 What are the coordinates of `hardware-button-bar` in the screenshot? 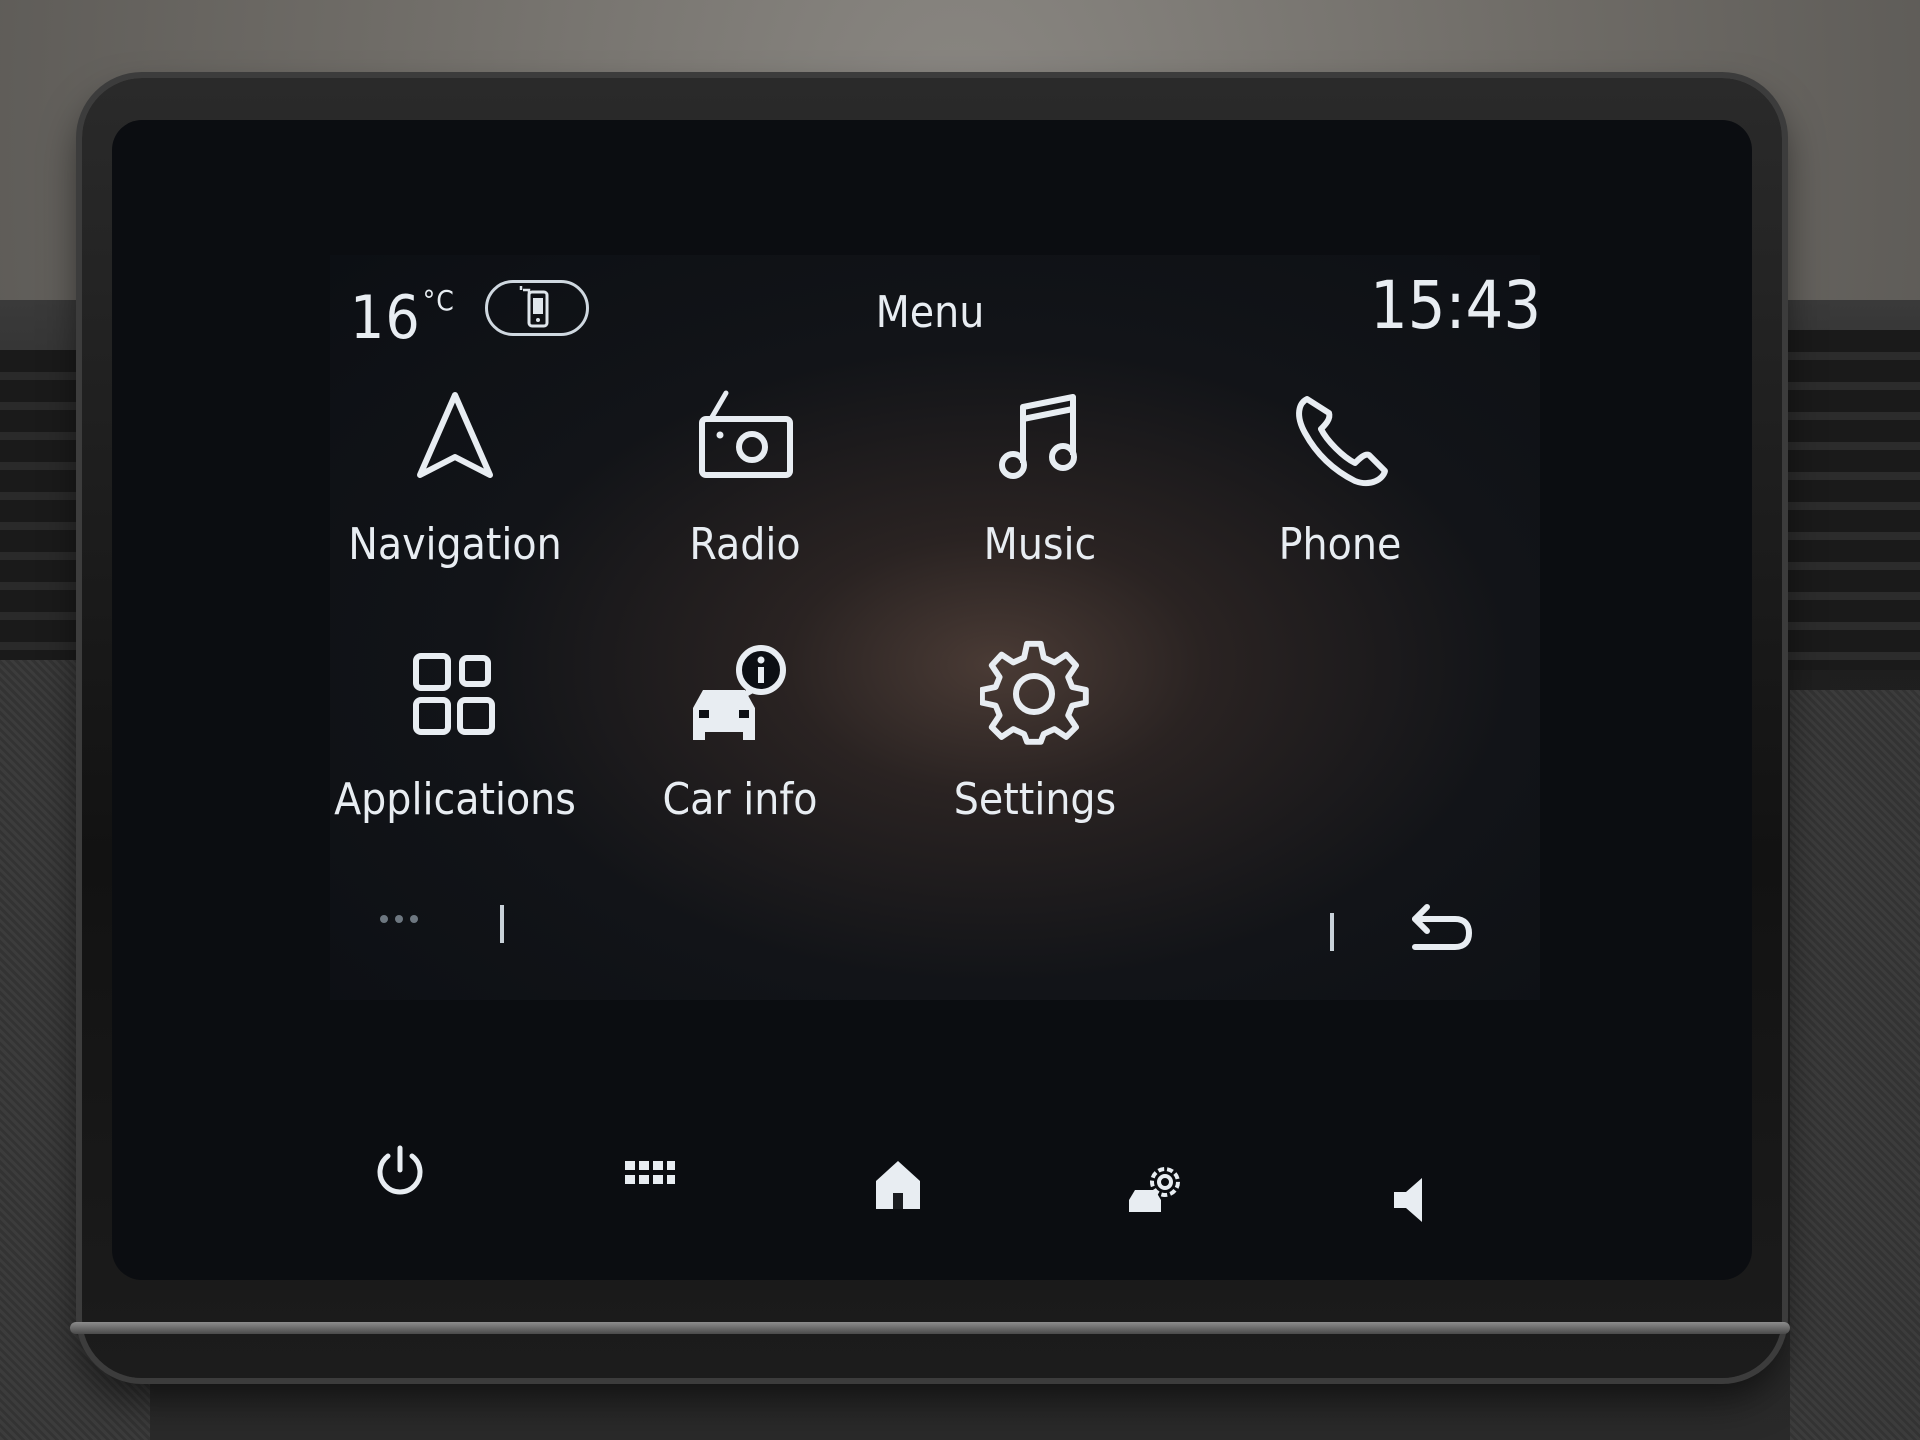 It's located at (930, 1166).